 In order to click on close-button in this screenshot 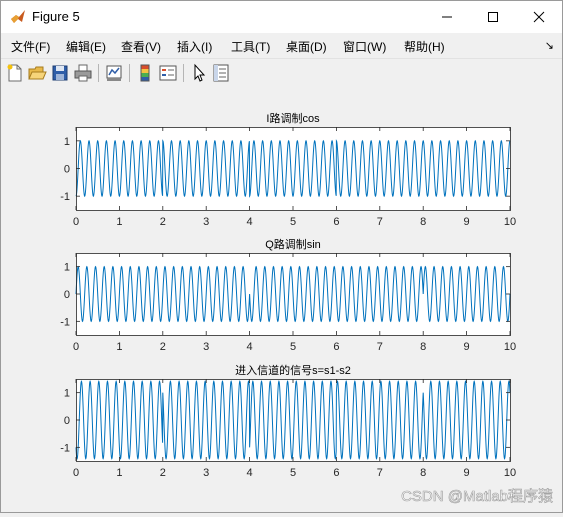, I will do `click(539, 17)`.